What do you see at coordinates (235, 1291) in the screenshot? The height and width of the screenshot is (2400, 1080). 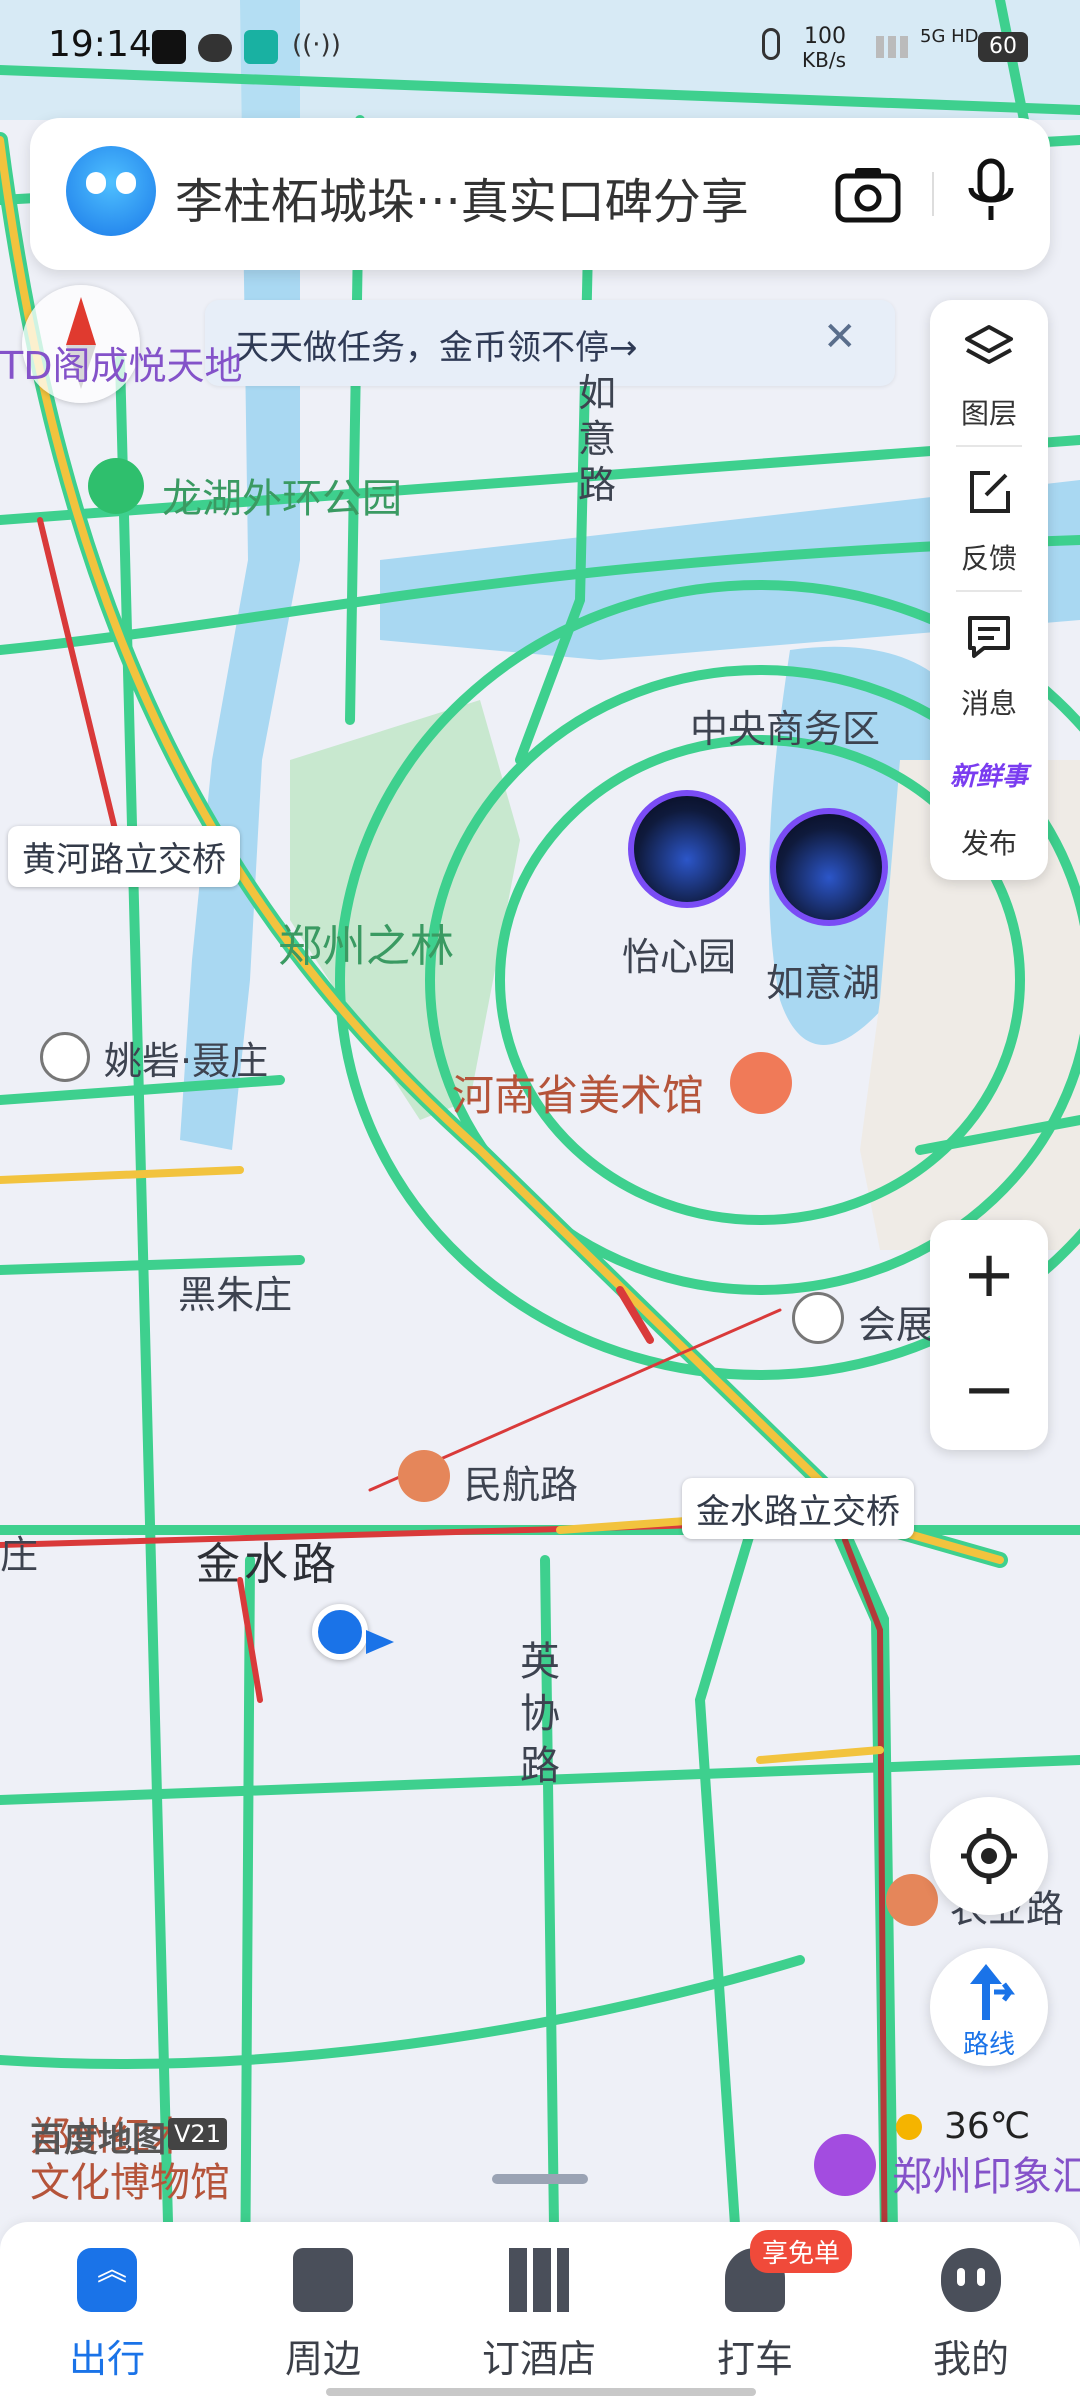 I see `map-label-heizhu-zhuang: 黑朱庄` at bounding box center [235, 1291].